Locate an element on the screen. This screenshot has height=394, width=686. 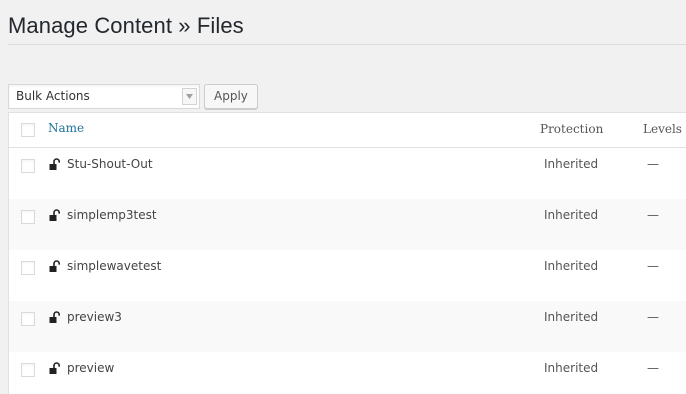
bulk-actions-bar: Bulk Actions Apply is located at coordinates (133, 96).